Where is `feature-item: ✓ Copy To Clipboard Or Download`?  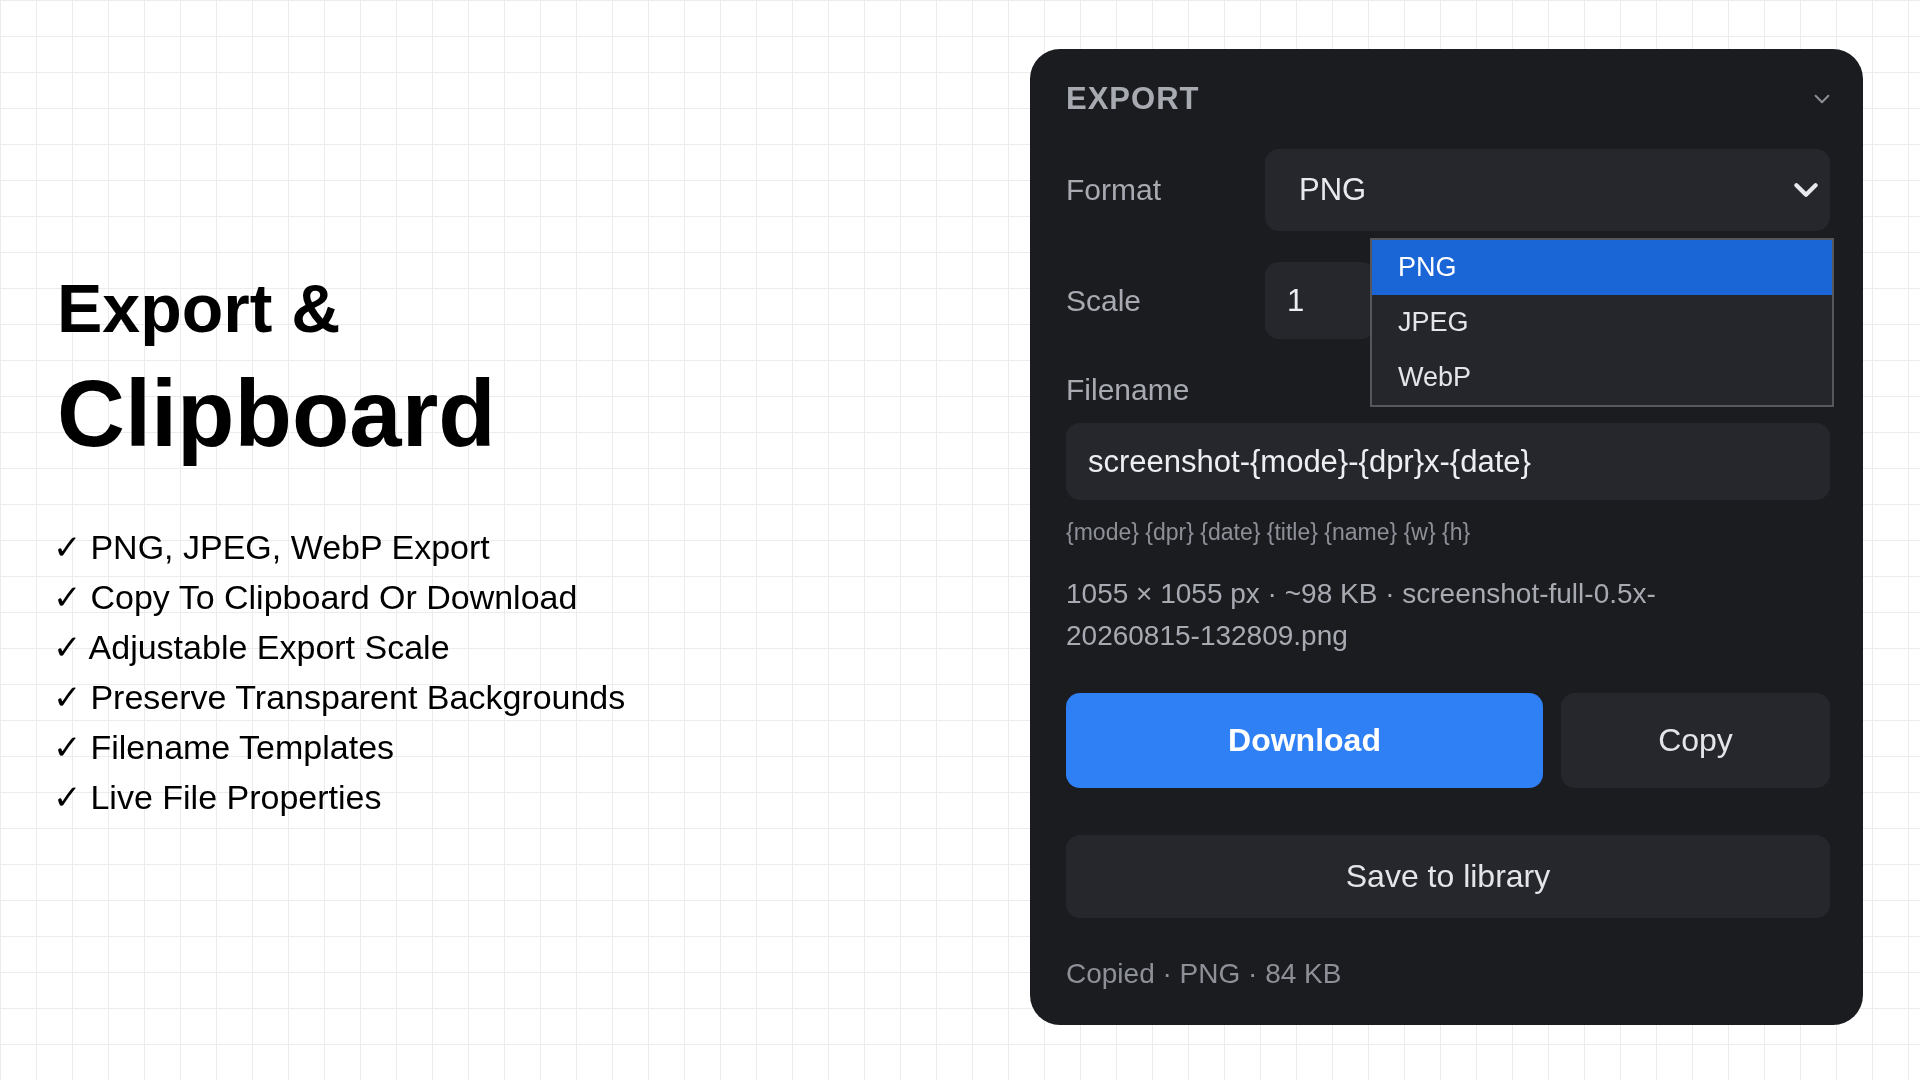 feature-item: ✓ Copy To Clipboard Or Download is located at coordinates (316, 598).